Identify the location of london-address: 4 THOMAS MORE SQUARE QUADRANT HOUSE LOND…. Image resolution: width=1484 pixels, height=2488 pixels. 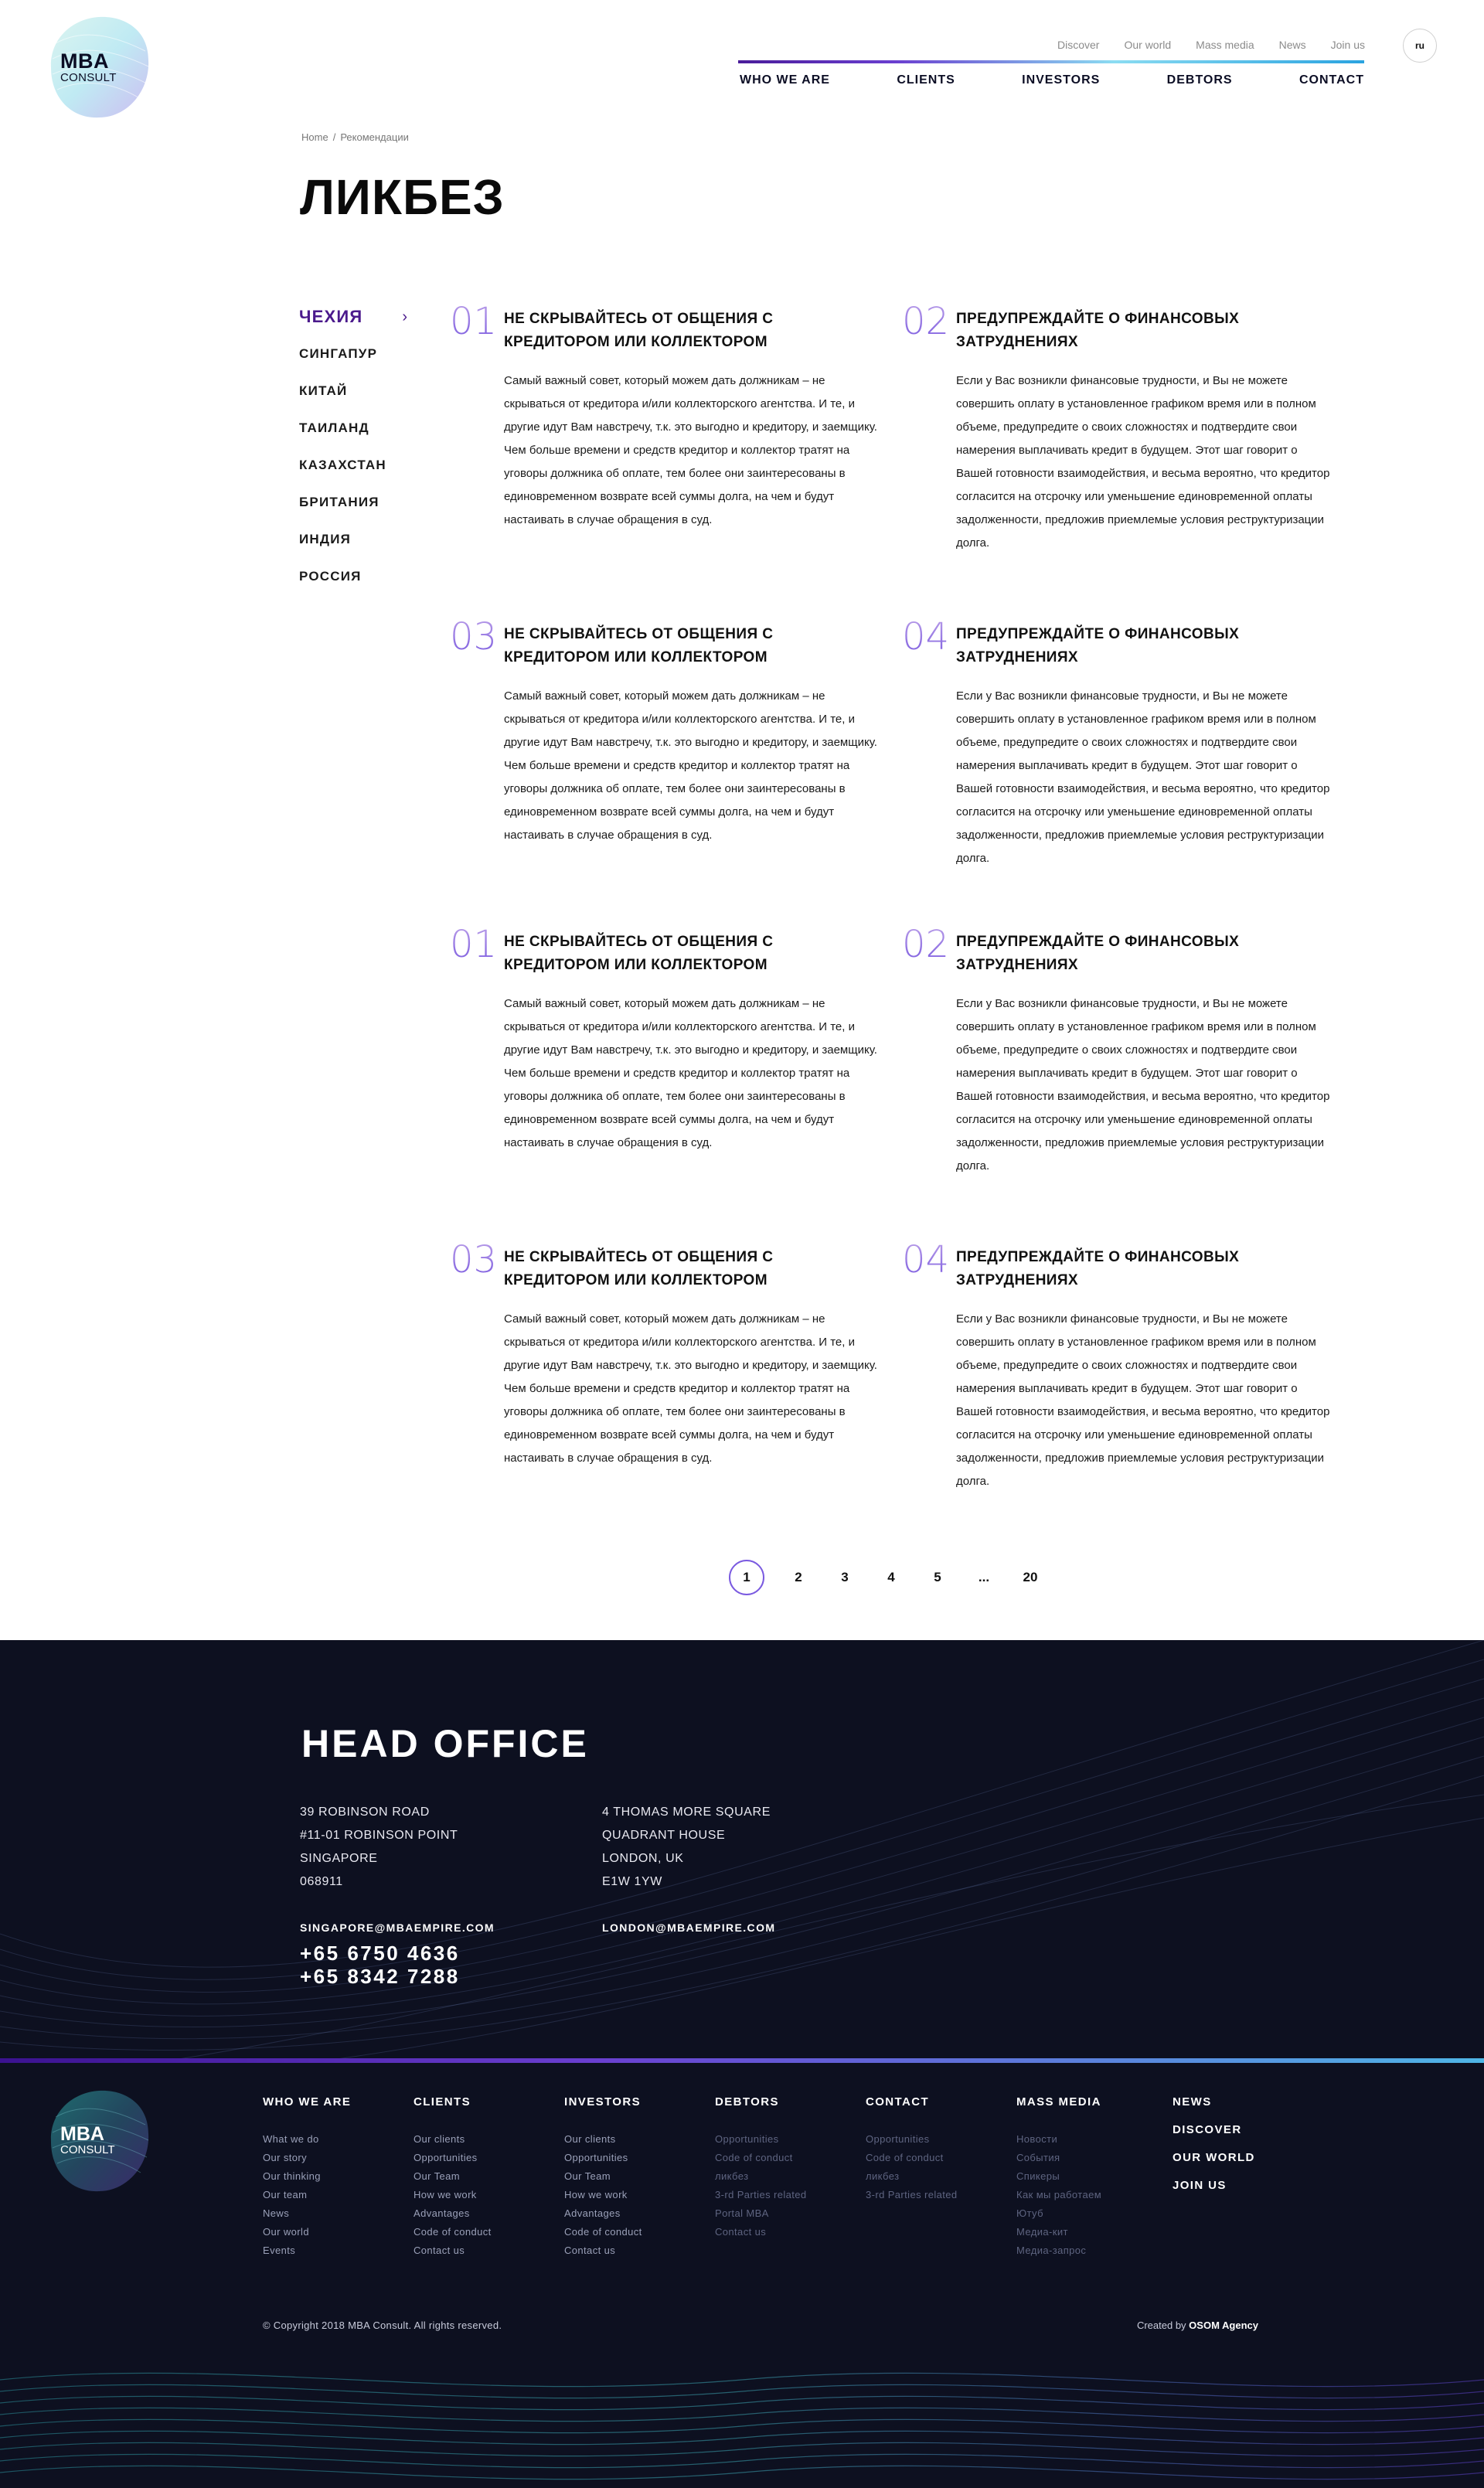
(686, 1847).